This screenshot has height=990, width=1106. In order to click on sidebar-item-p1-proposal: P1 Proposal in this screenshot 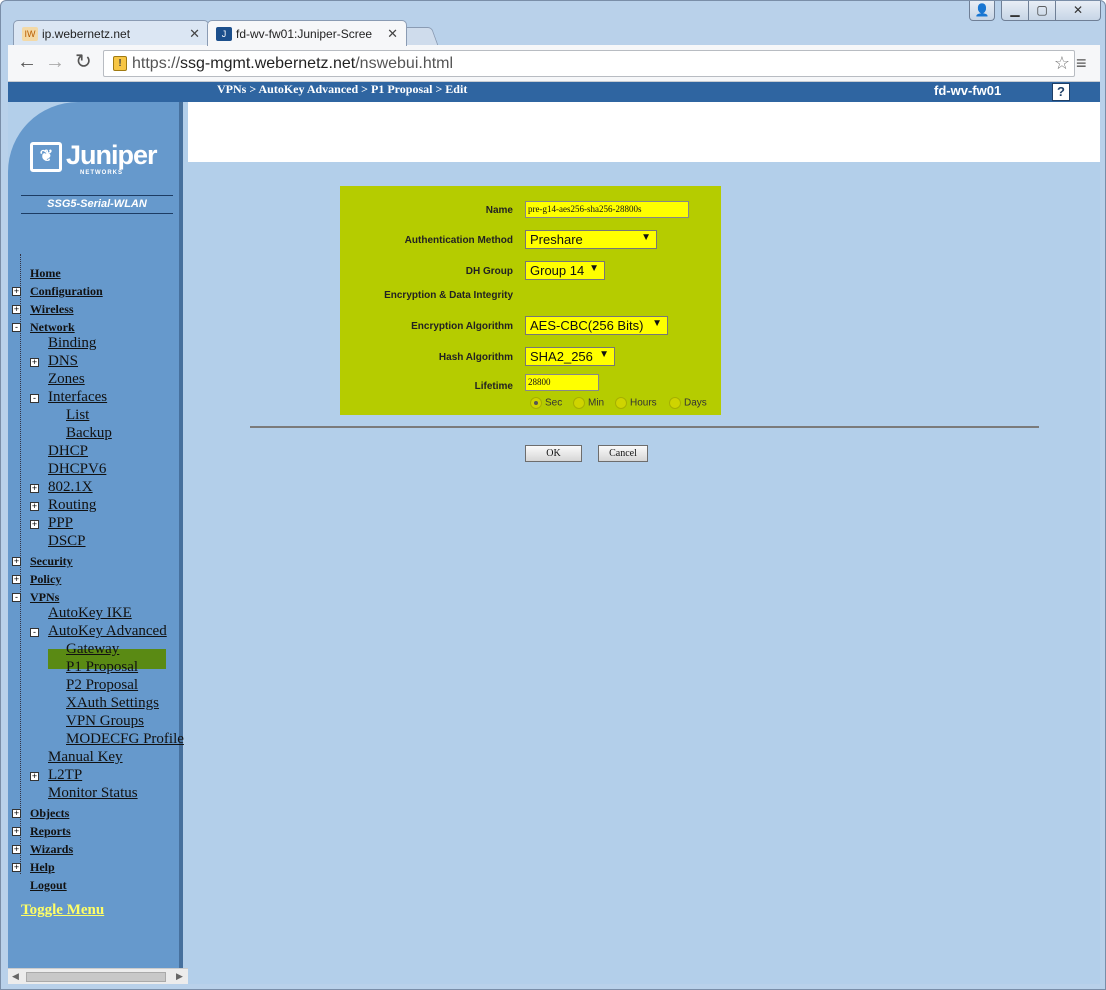, I will do `click(102, 667)`.